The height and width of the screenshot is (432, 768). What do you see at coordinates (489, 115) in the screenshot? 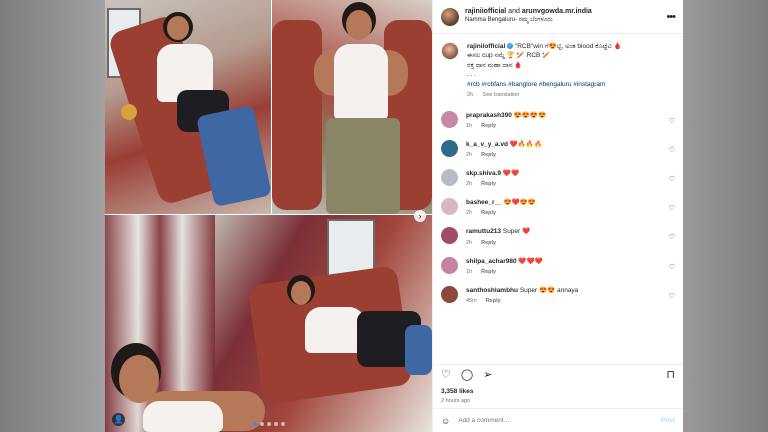
I see `commenter-username-link: praprakash390` at bounding box center [489, 115].